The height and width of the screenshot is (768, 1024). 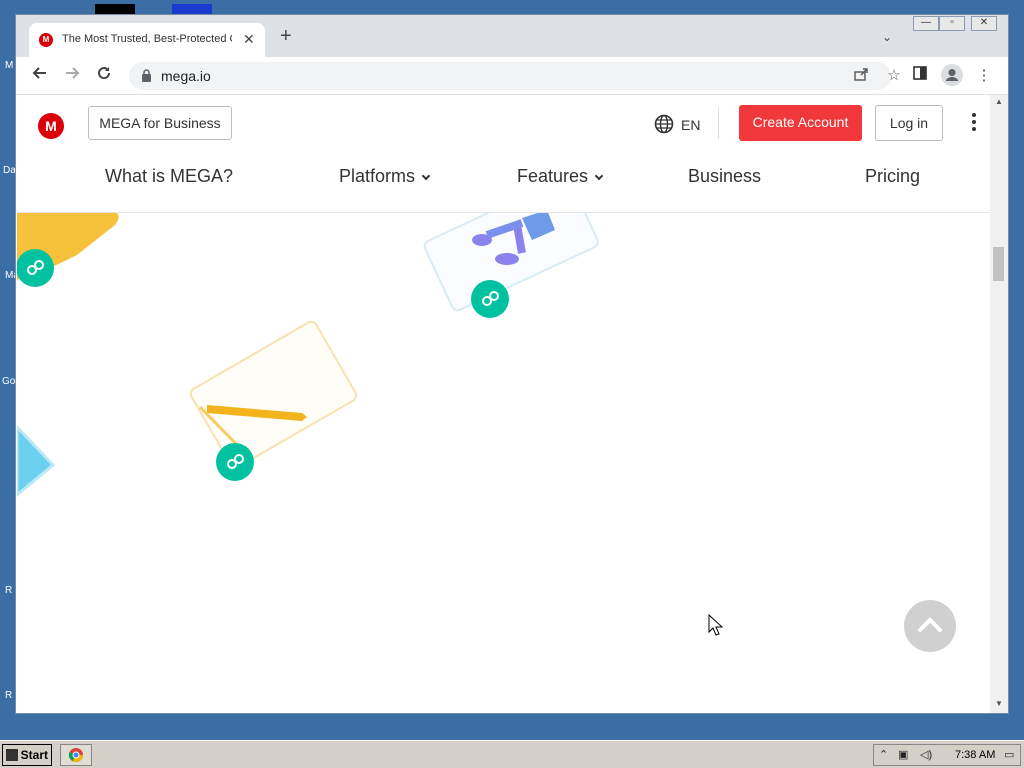 I want to click on tray-expand-icon: ⌃, so click(x=883, y=754).